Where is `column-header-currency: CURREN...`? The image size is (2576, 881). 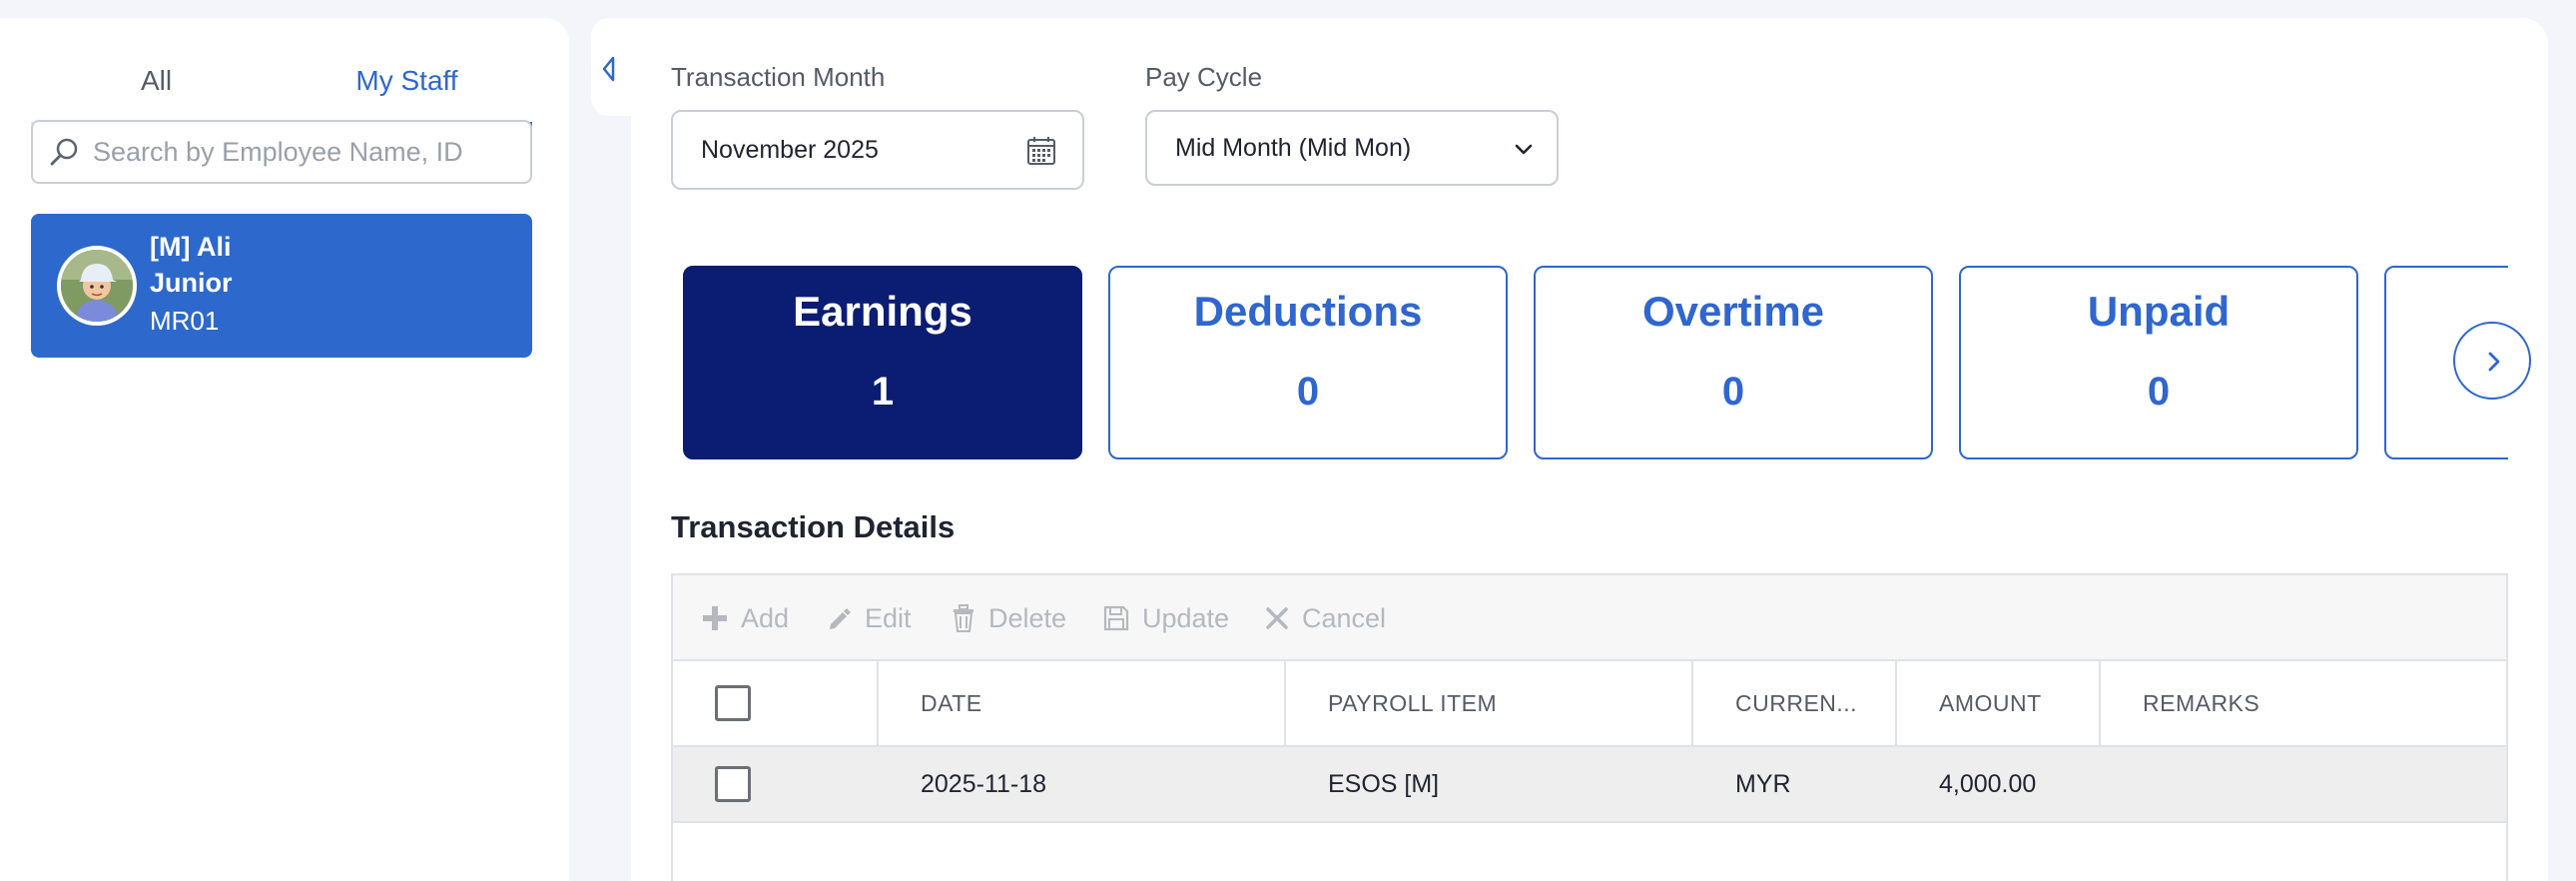
column-header-currency: CURREN... is located at coordinates (1795, 703).